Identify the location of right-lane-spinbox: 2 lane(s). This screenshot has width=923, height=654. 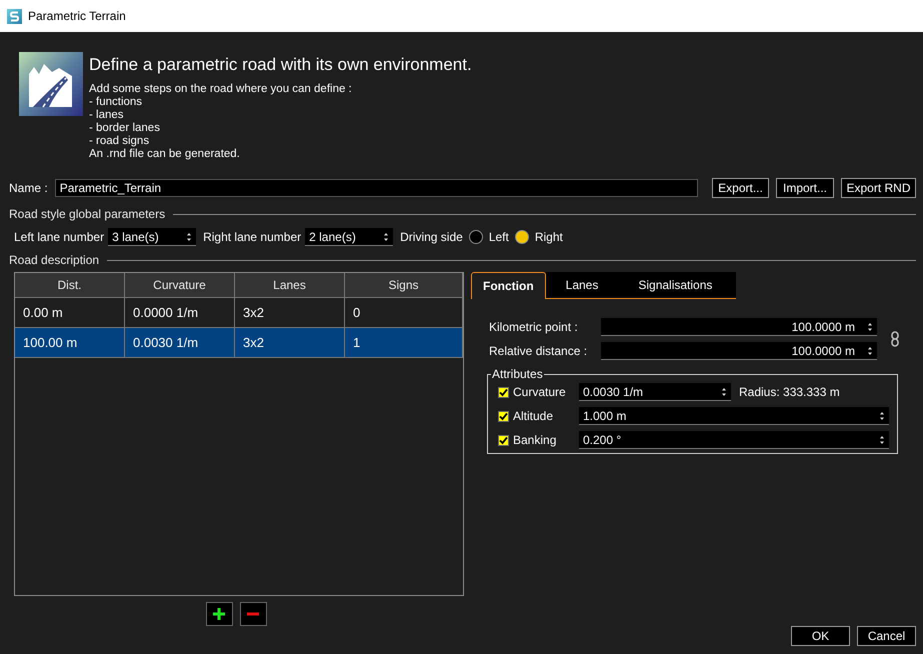
(349, 237).